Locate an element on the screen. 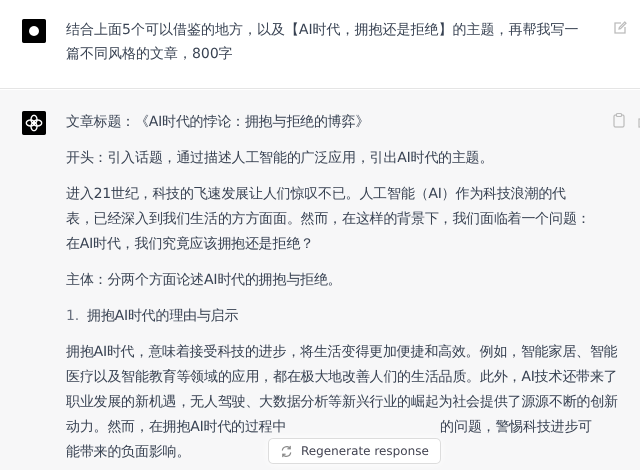 The height and width of the screenshot is (470, 640). text-line: 动力。然而，在拥抱AI时代的过程中 is located at coordinates (176, 427).